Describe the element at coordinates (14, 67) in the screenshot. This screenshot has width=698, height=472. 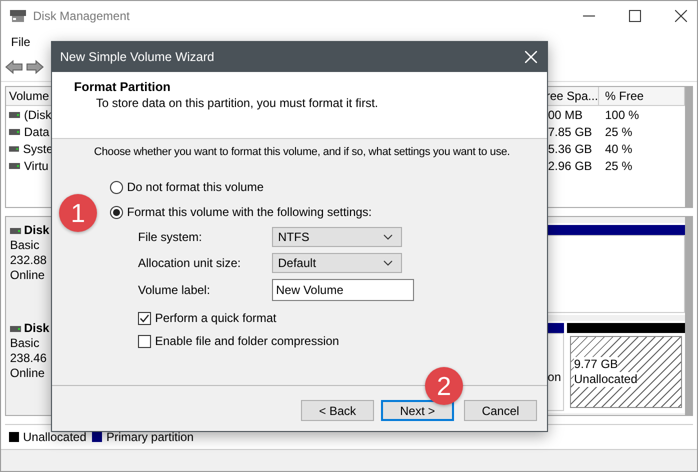
I see `back-arrow-icon` at that location.